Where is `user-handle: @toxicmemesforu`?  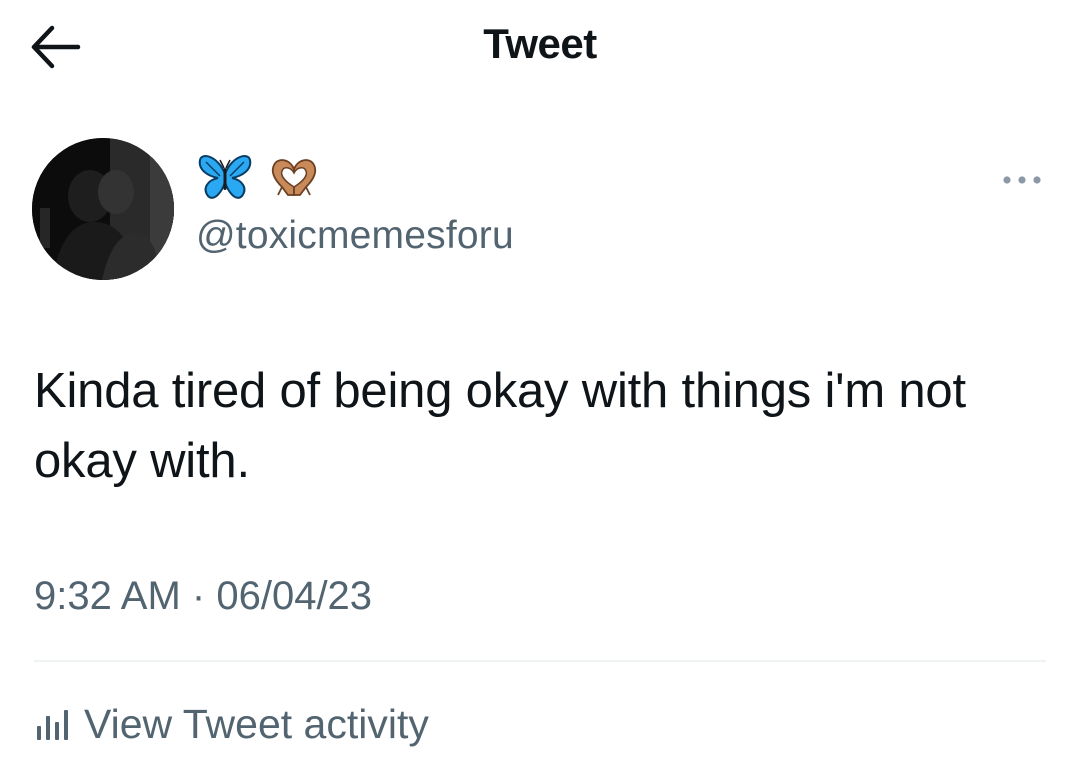
user-handle: @toxicmemesforu is located at coordinates (355, 236).